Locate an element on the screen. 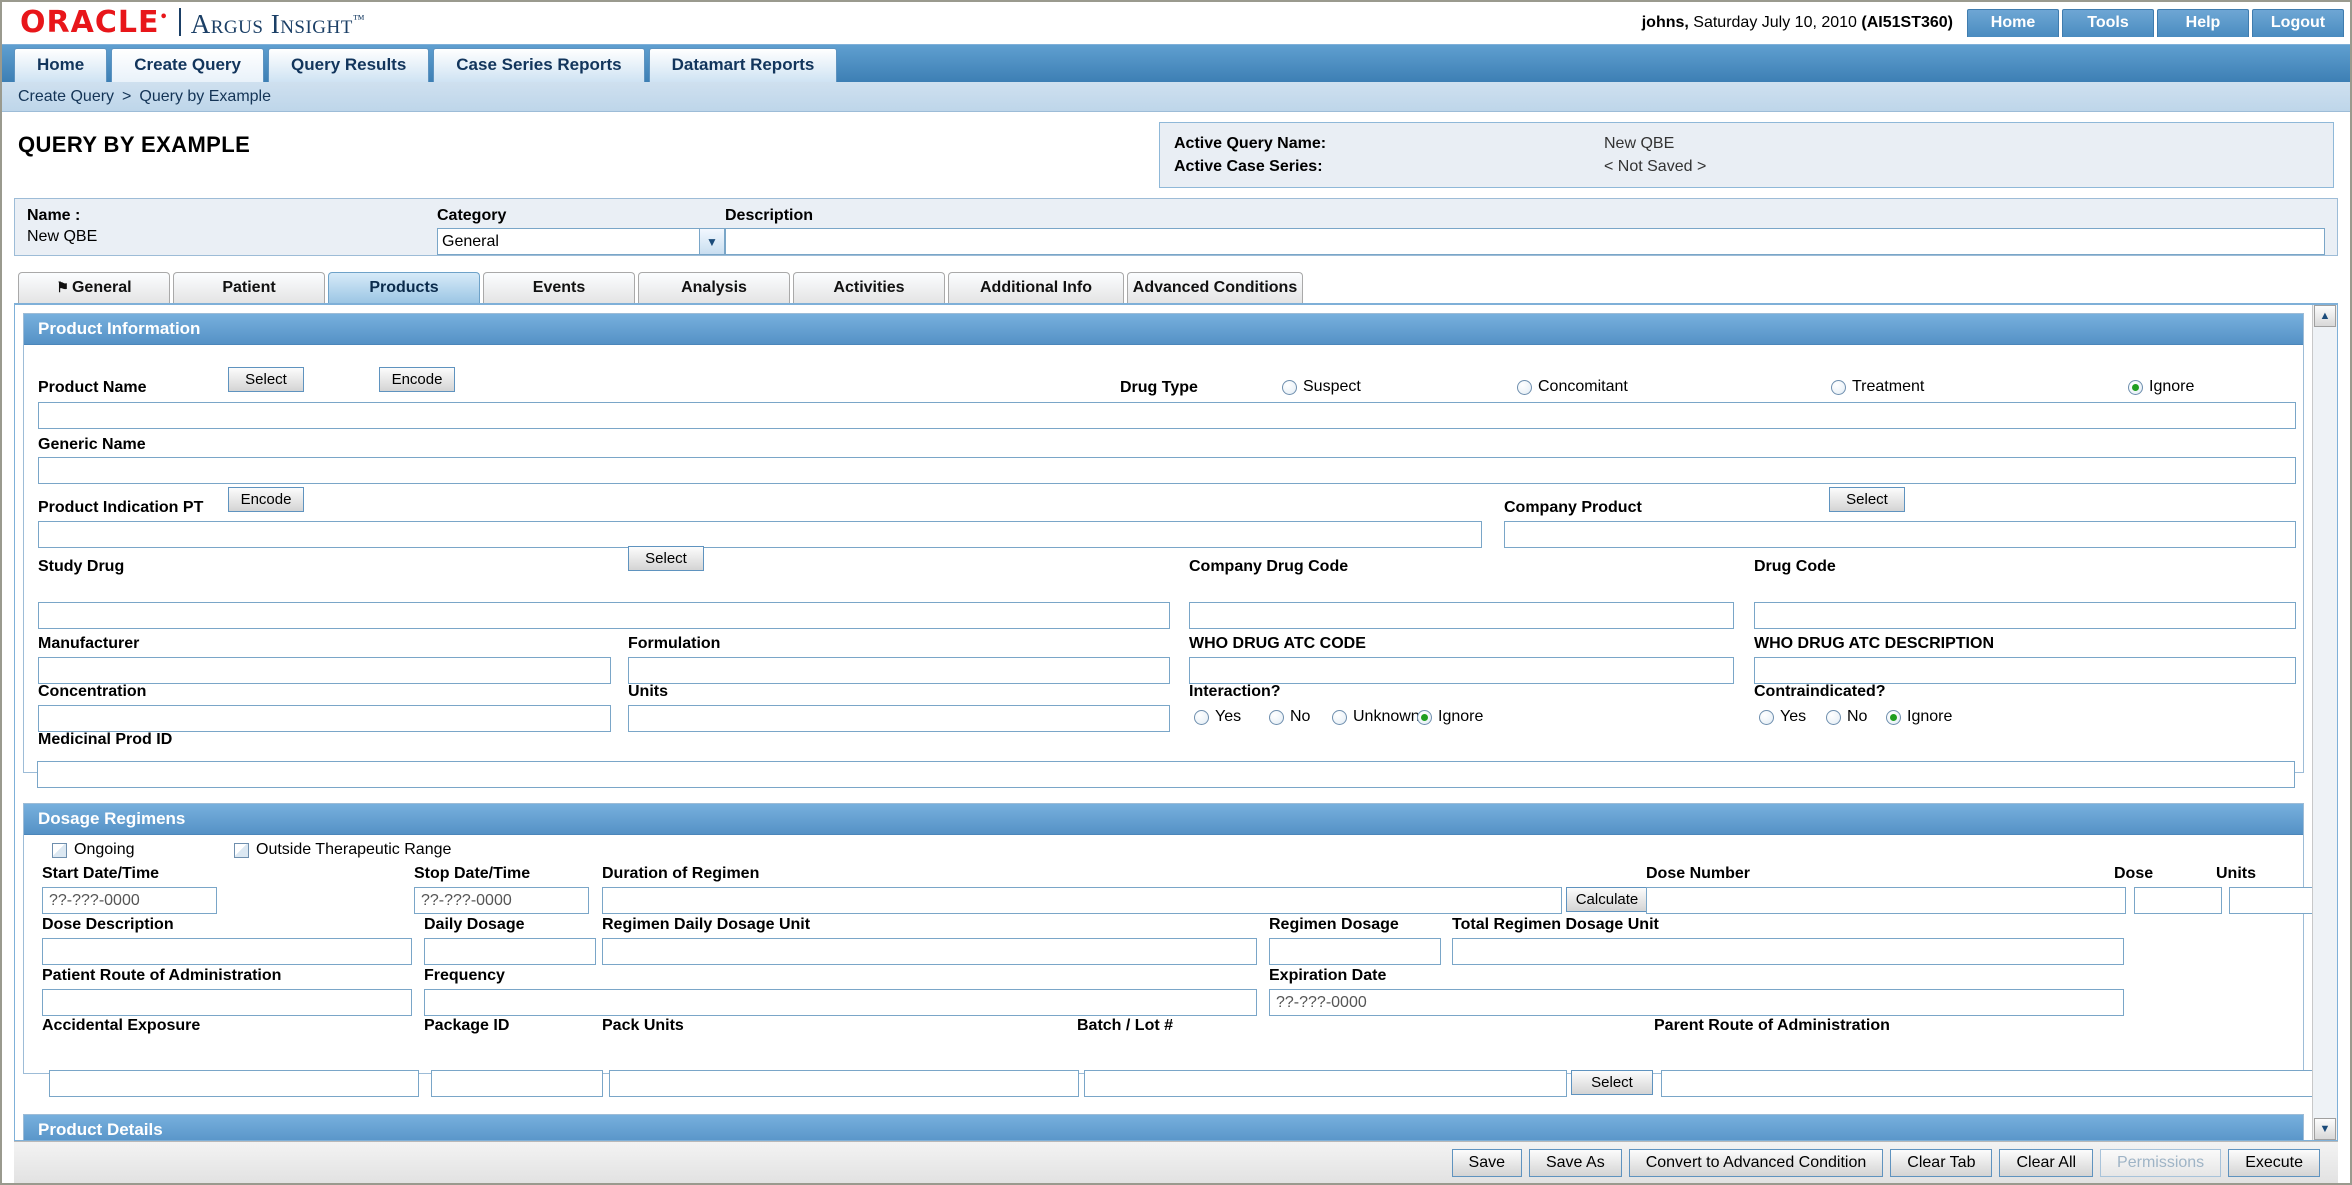  regimen-dosage-input is located at coordinates (1355, 952).